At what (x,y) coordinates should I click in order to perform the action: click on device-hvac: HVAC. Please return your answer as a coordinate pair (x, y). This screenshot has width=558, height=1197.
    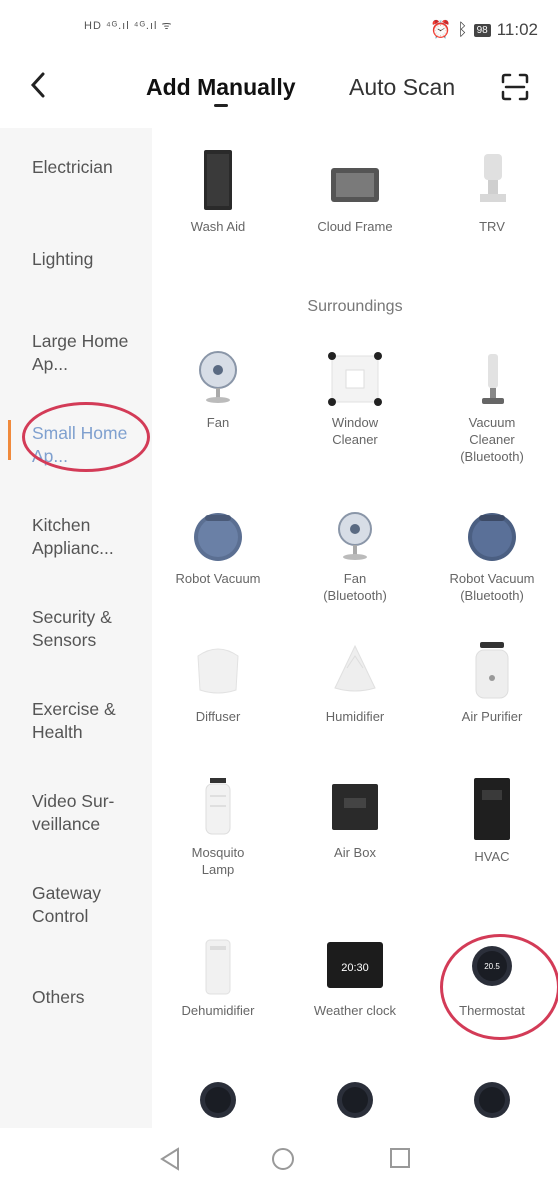
    Looking at the image, I should click on (492, 820).